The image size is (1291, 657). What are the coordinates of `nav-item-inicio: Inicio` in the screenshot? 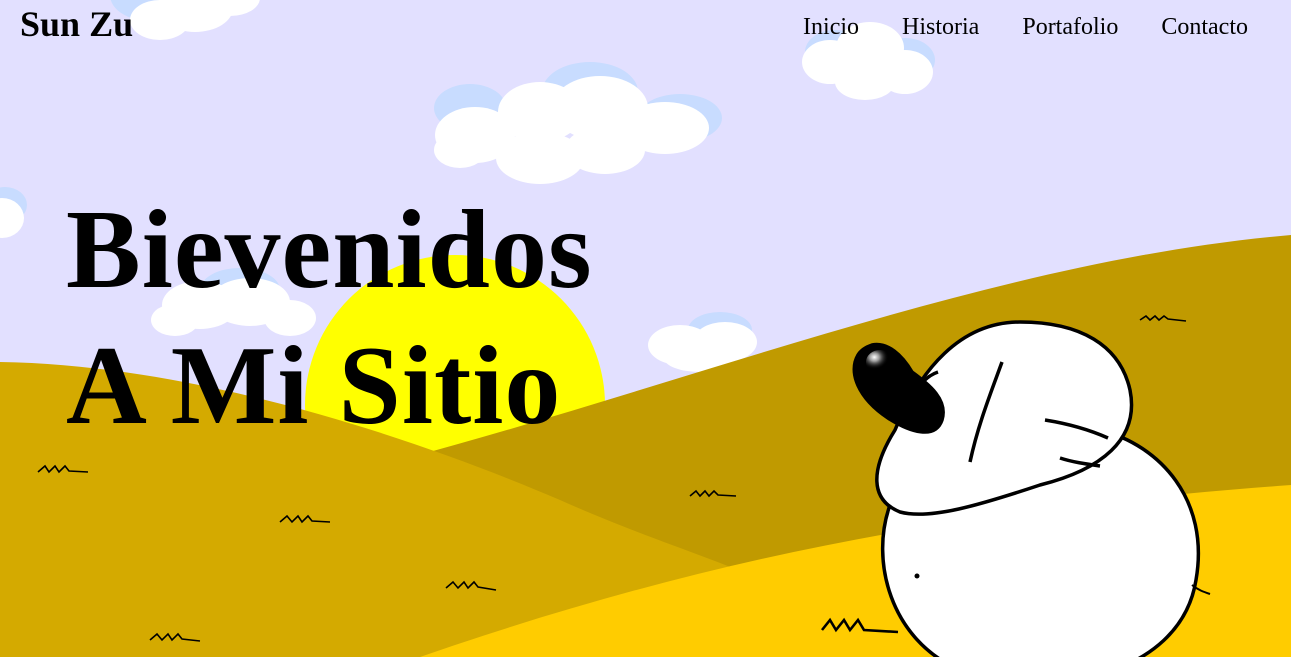 It's located at (831, 27).